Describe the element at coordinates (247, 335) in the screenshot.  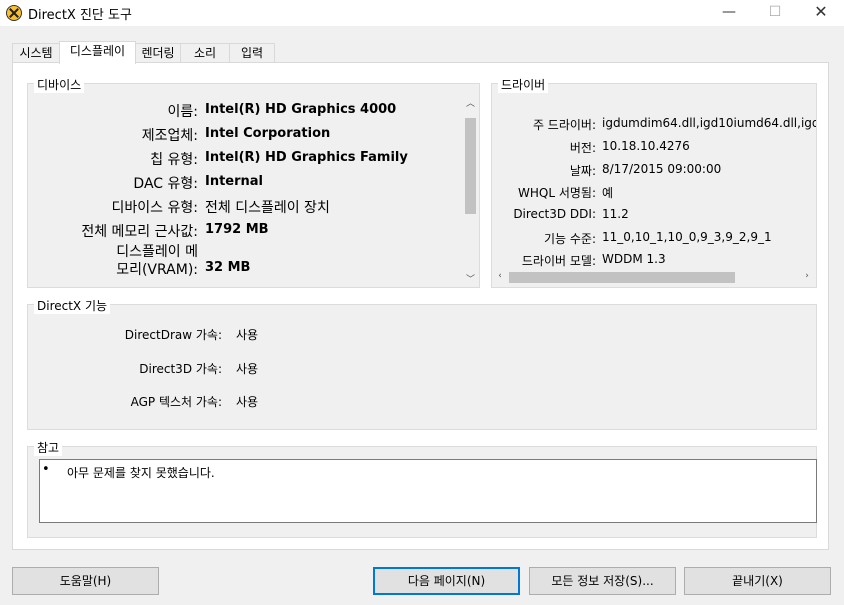
I see `directdraw-accel-value: 사용` at that location.